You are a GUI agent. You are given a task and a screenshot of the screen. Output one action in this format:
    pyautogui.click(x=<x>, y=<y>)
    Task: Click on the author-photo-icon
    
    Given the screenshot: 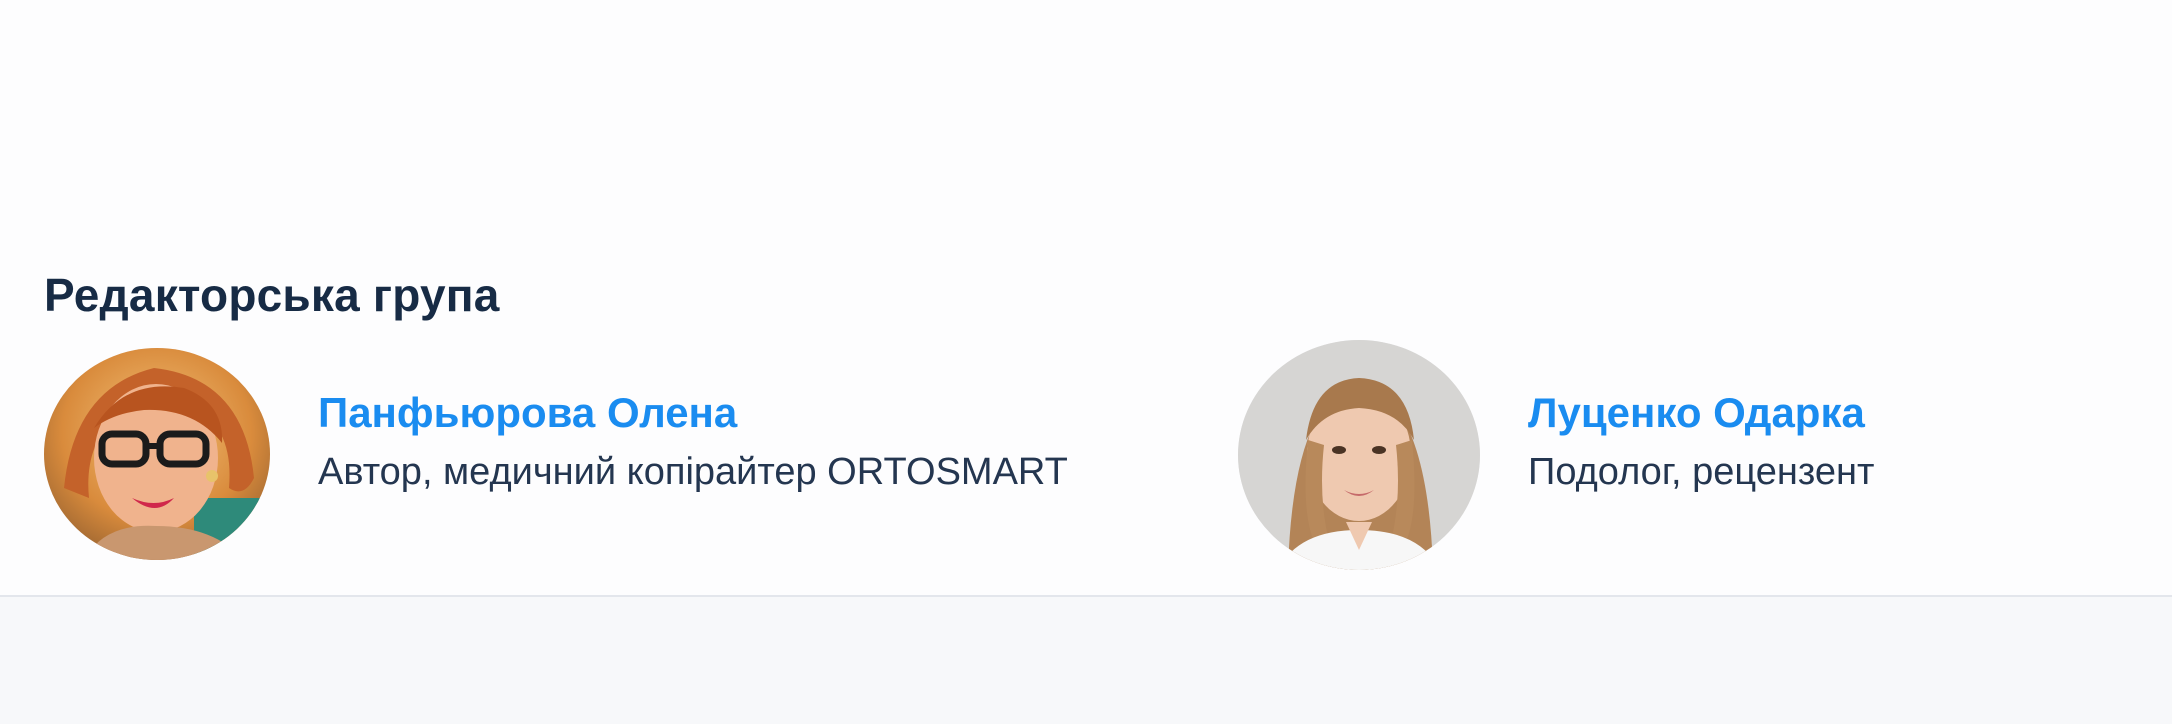 What is the action you would take?
    pyautogui.click(x=157, y=454)
    